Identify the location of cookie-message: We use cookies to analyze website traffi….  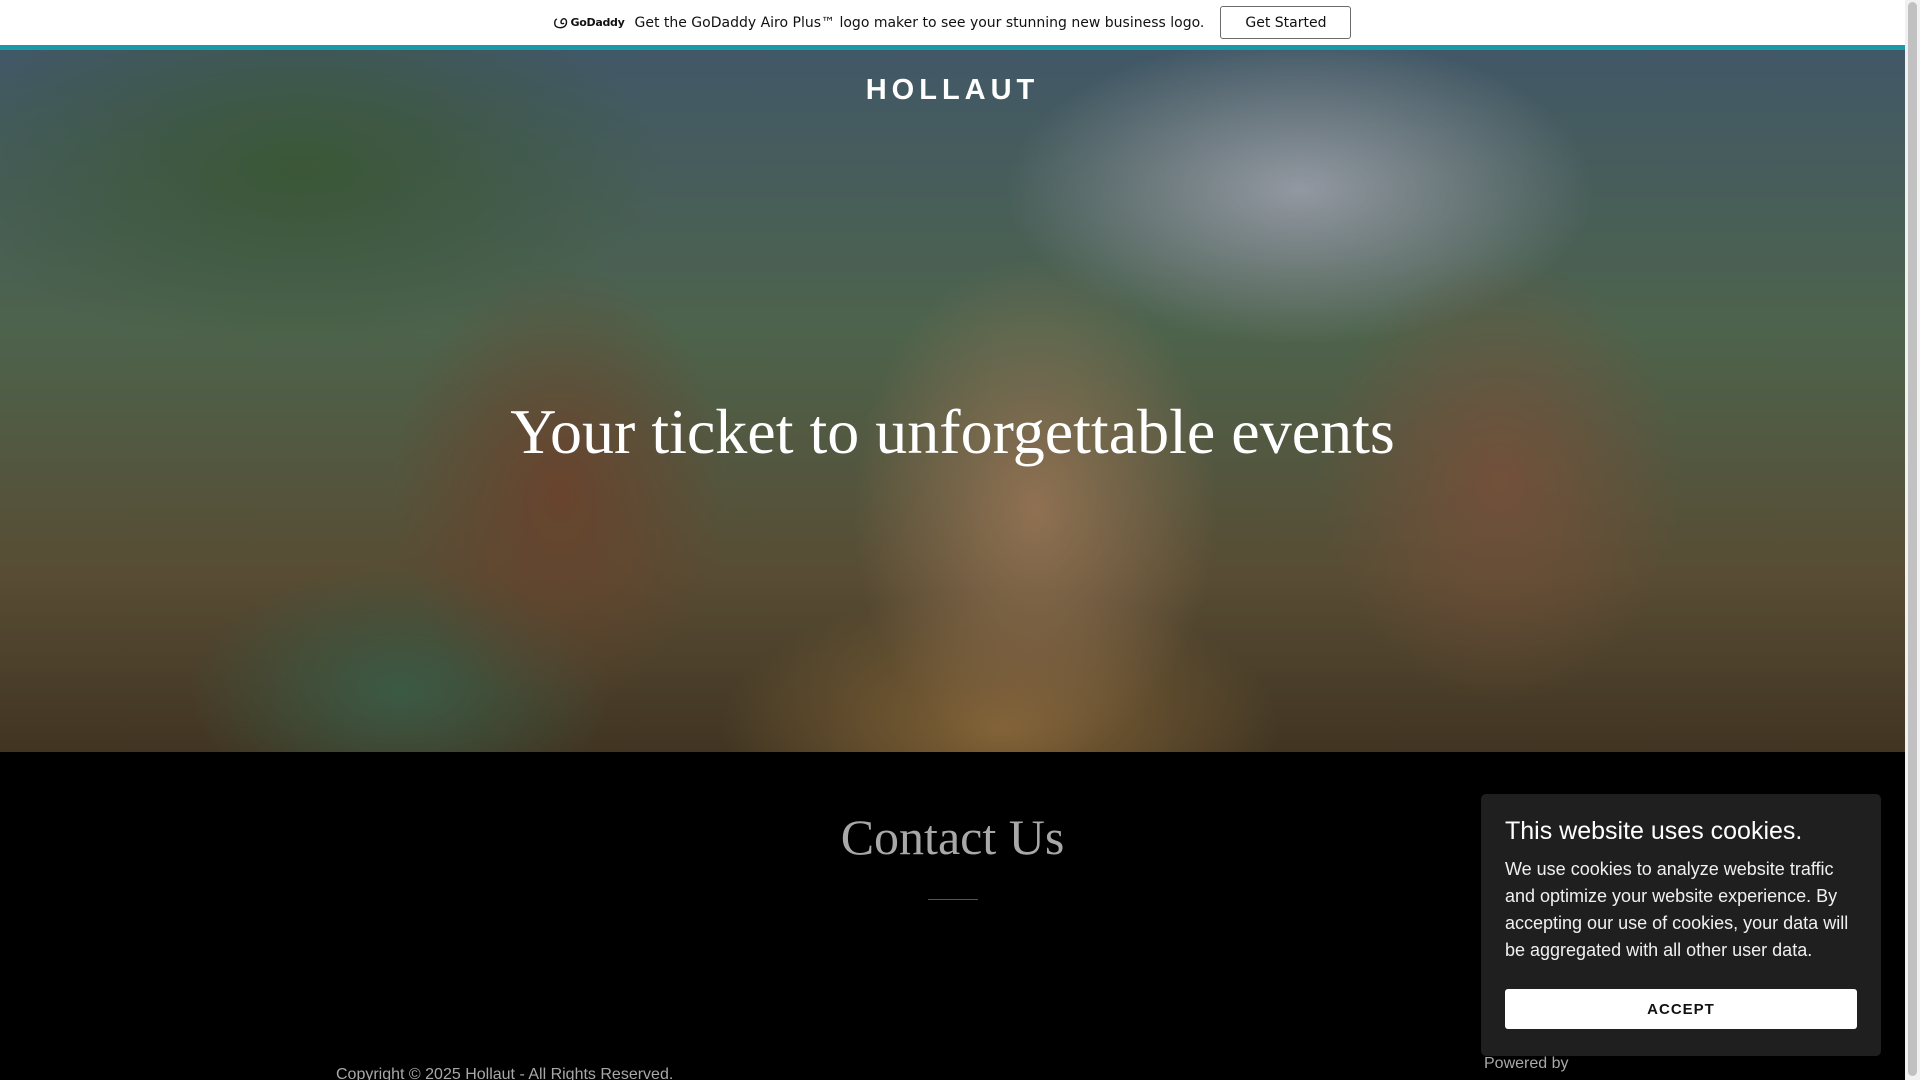
(1677, 909).